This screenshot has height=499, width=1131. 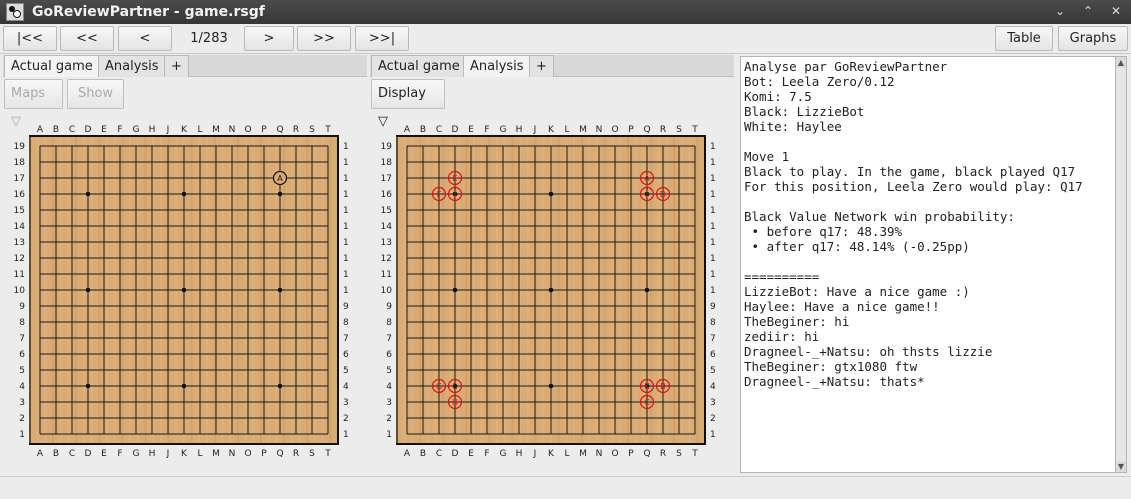 I want to click on column-label: F, so click(x=486, y=454).